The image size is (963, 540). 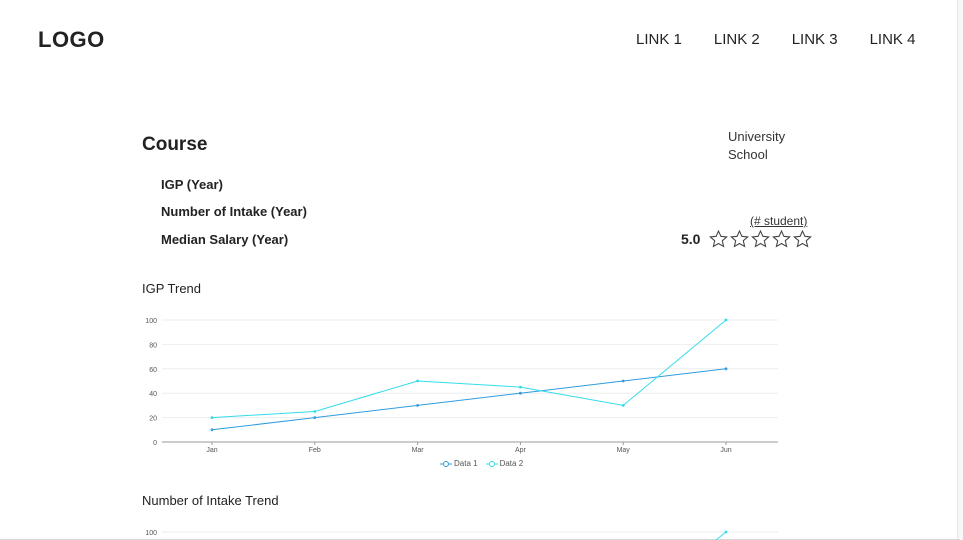 What do you see at coordinates (960, 270) in the screenshot?
I see `page-scrollbar` at bounding box center [960, 270].